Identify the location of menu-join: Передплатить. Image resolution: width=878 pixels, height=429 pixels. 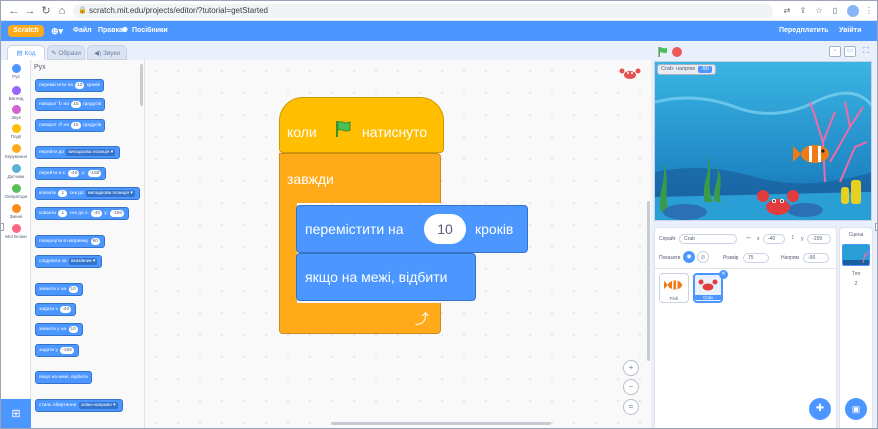
(804, 31).